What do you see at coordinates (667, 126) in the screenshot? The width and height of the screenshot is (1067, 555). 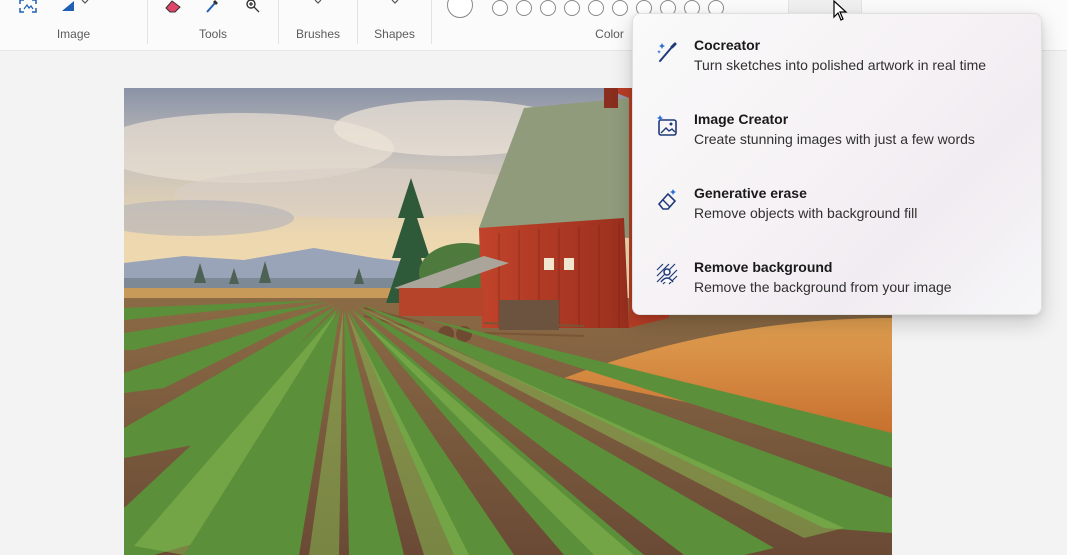 I see `image-sparkle-icon` at bounding box center [667, 126].